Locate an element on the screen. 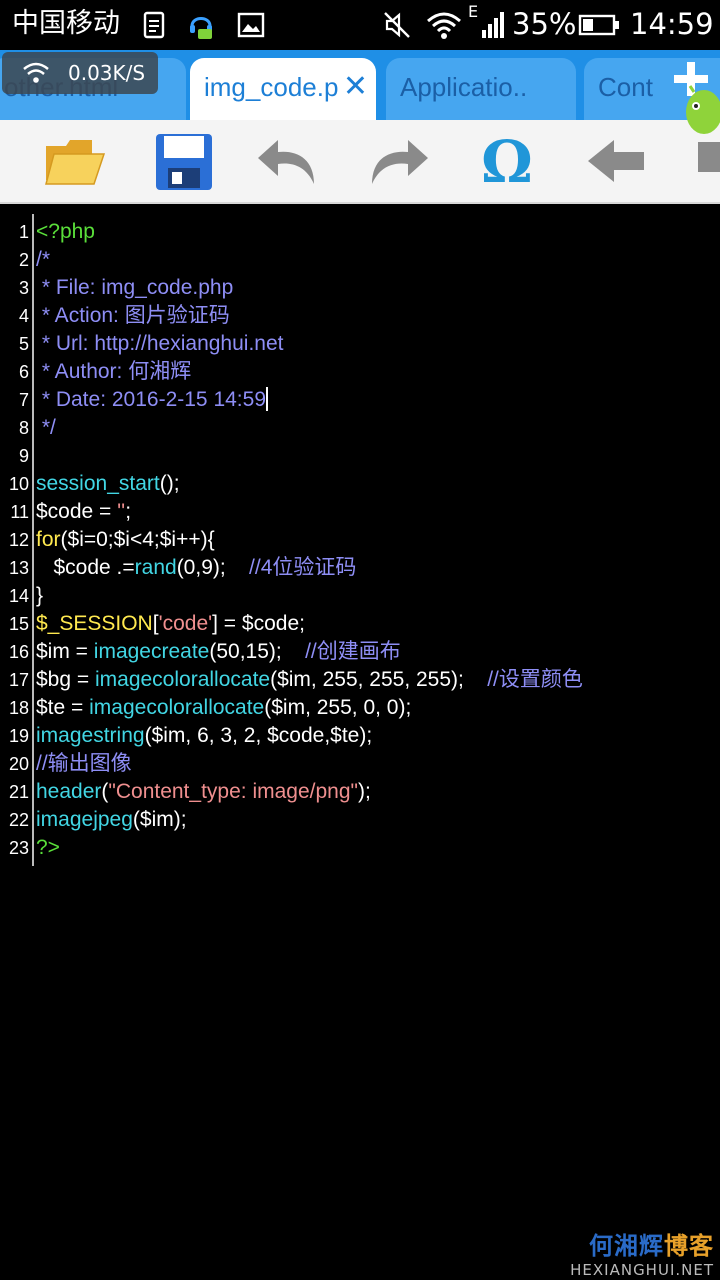 The width and height of the screenshot is (720, 1280). code-token: $code = is located at coordinates (77, 511).